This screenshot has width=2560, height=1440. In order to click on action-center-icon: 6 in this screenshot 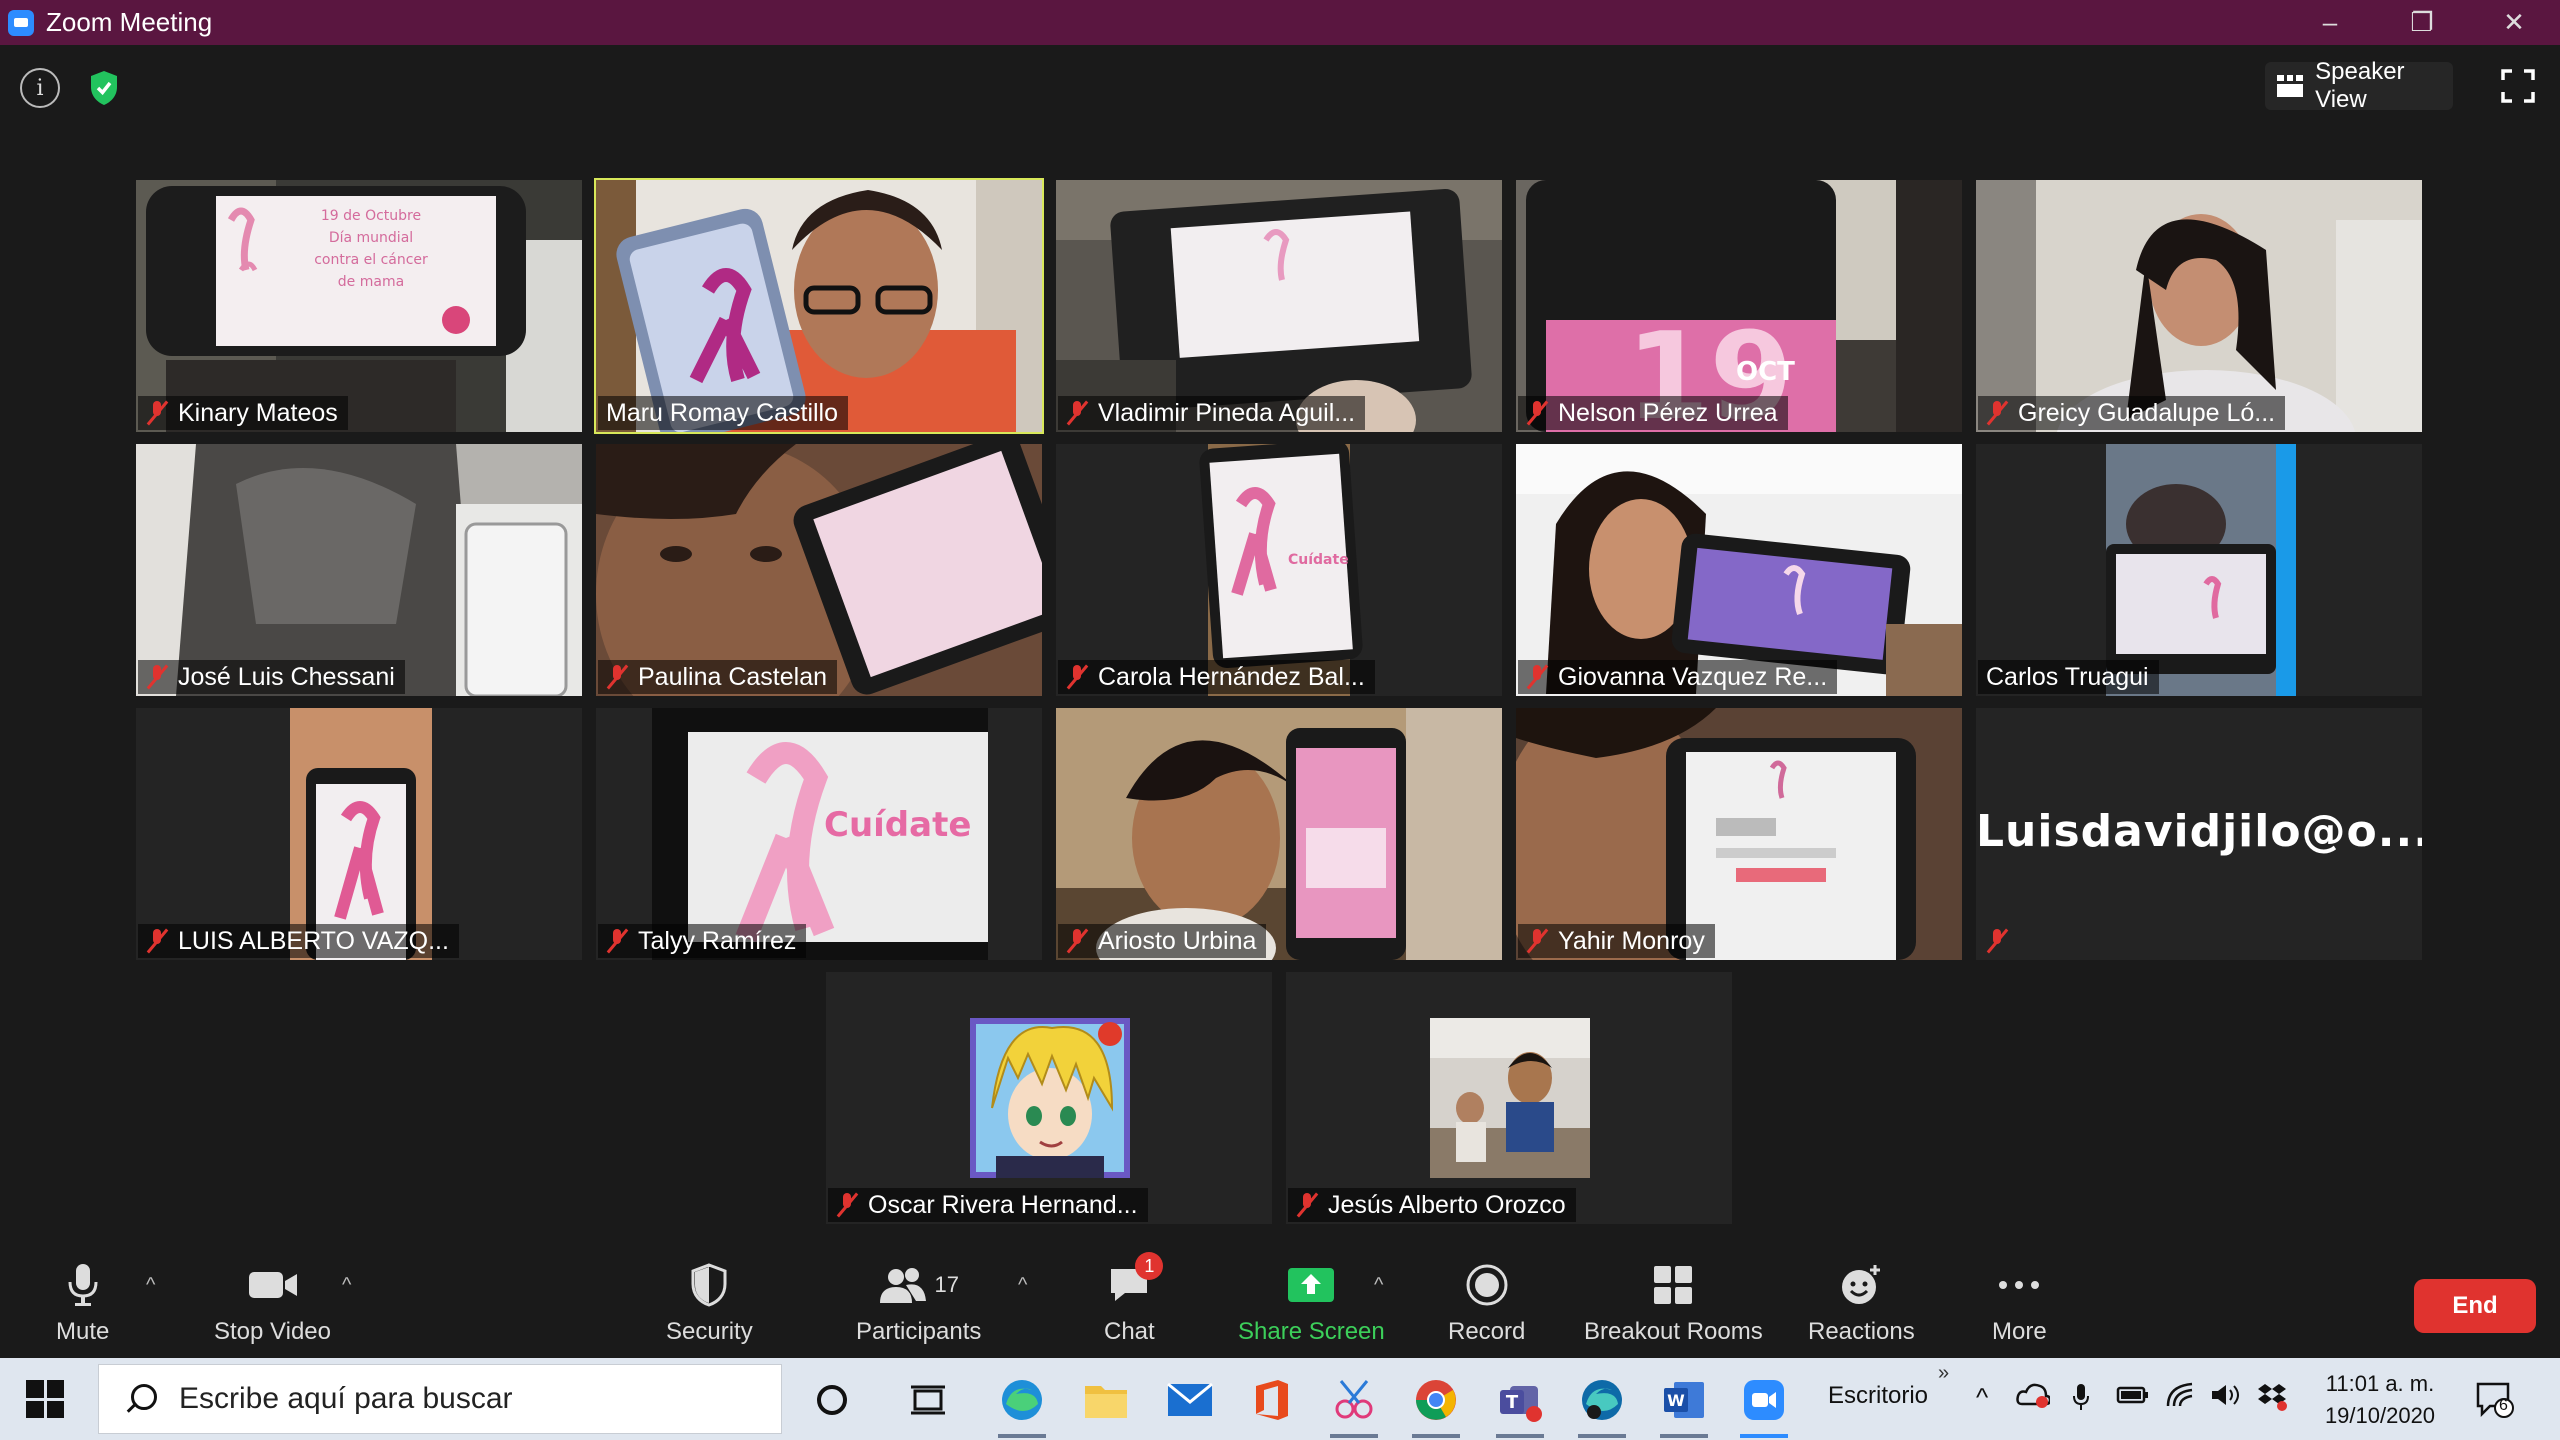, I will do `click(2494, 1399)`.